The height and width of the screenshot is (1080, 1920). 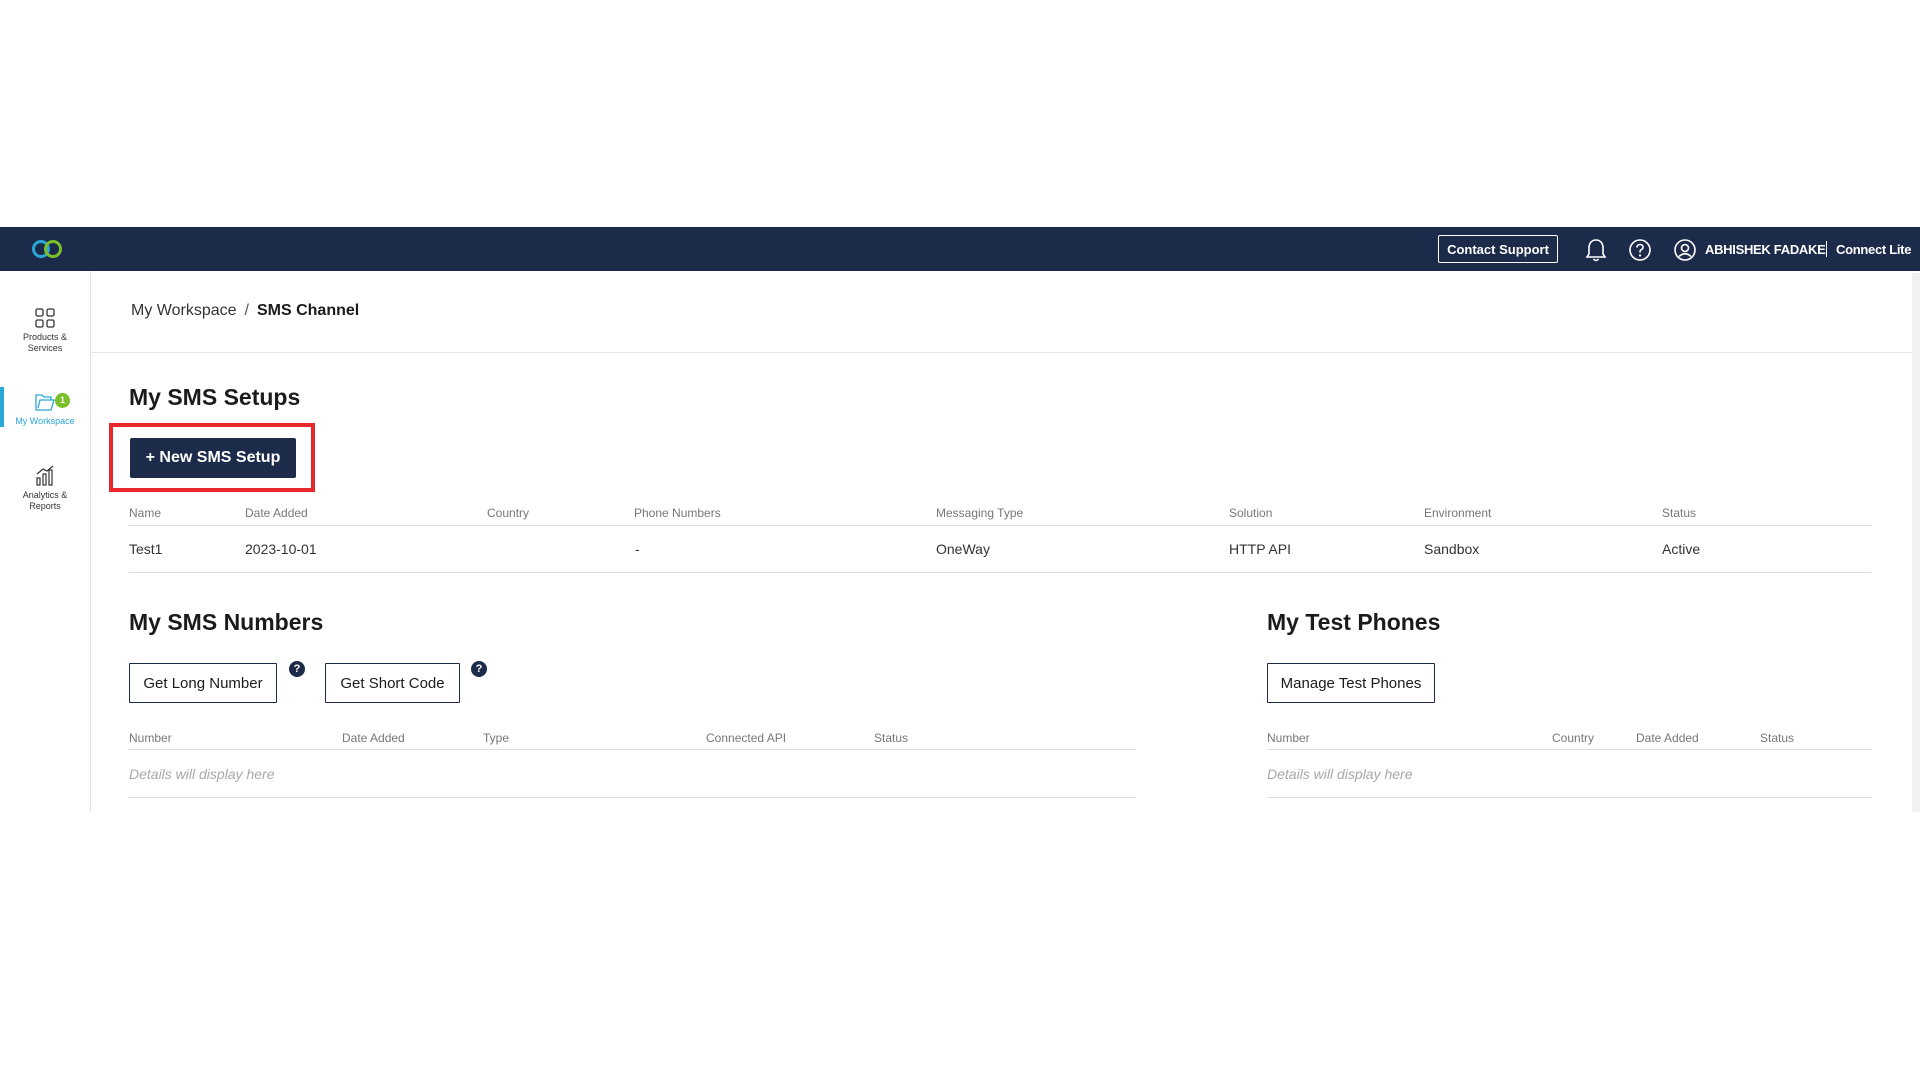 I want to click on column-header: Solution, so click(x=1251, y=513).